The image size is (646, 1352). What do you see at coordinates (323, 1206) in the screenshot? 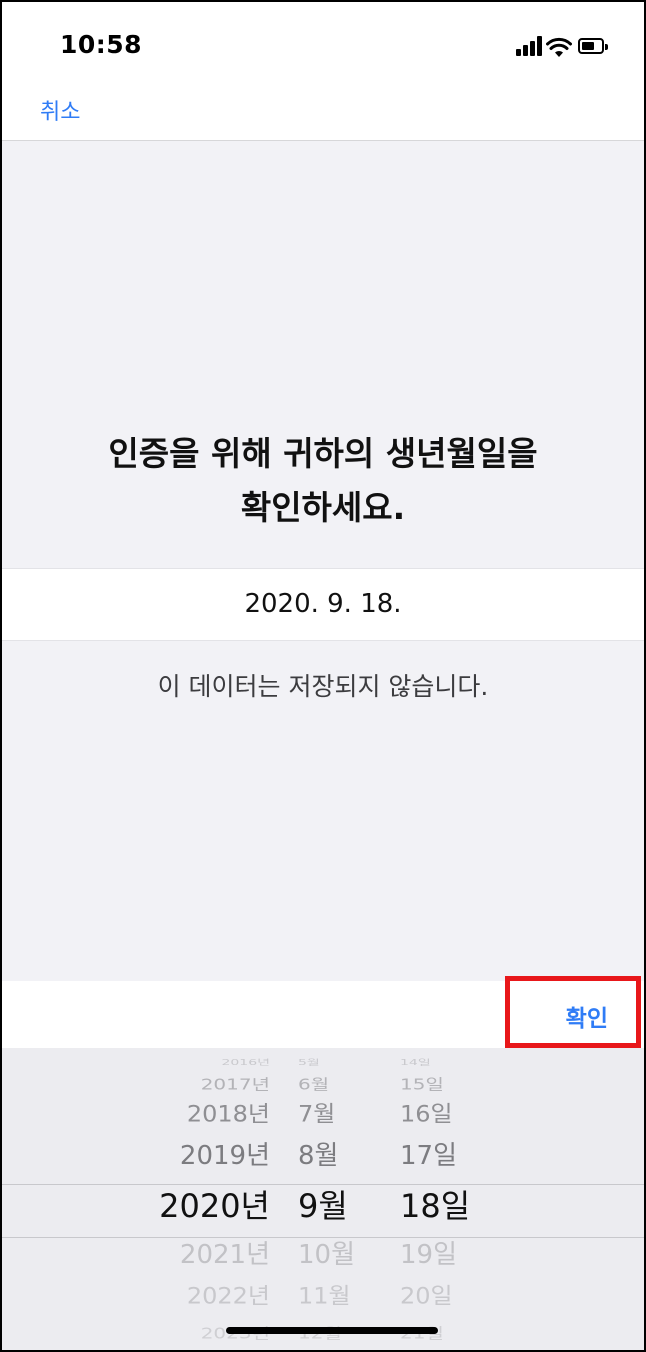
I see `picker-month-item-selected: 9월` at bounding box center [323, 1206].